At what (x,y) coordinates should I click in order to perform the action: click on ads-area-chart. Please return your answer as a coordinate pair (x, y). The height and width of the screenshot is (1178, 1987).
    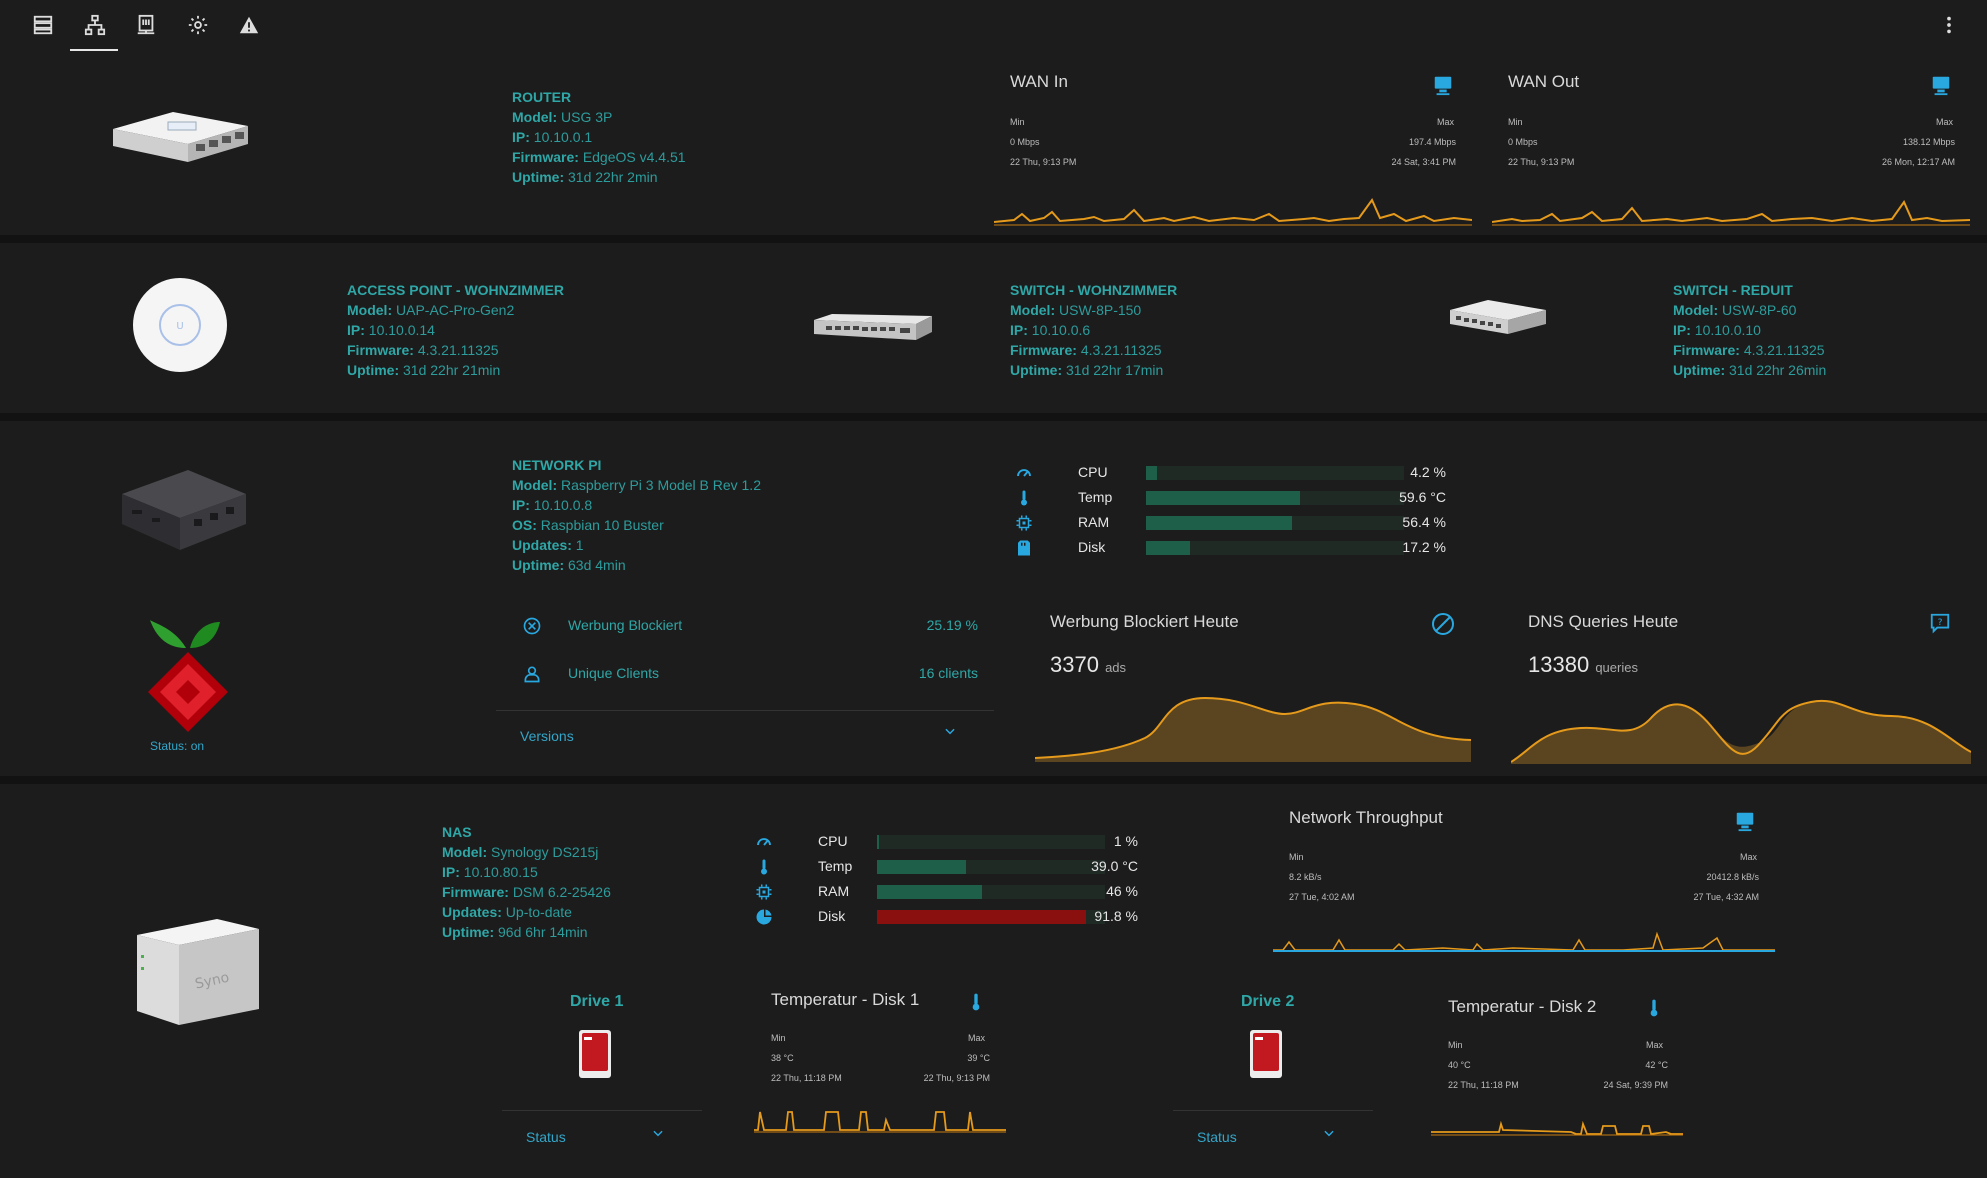
    Looking at the image, I should click on (1253, 728).